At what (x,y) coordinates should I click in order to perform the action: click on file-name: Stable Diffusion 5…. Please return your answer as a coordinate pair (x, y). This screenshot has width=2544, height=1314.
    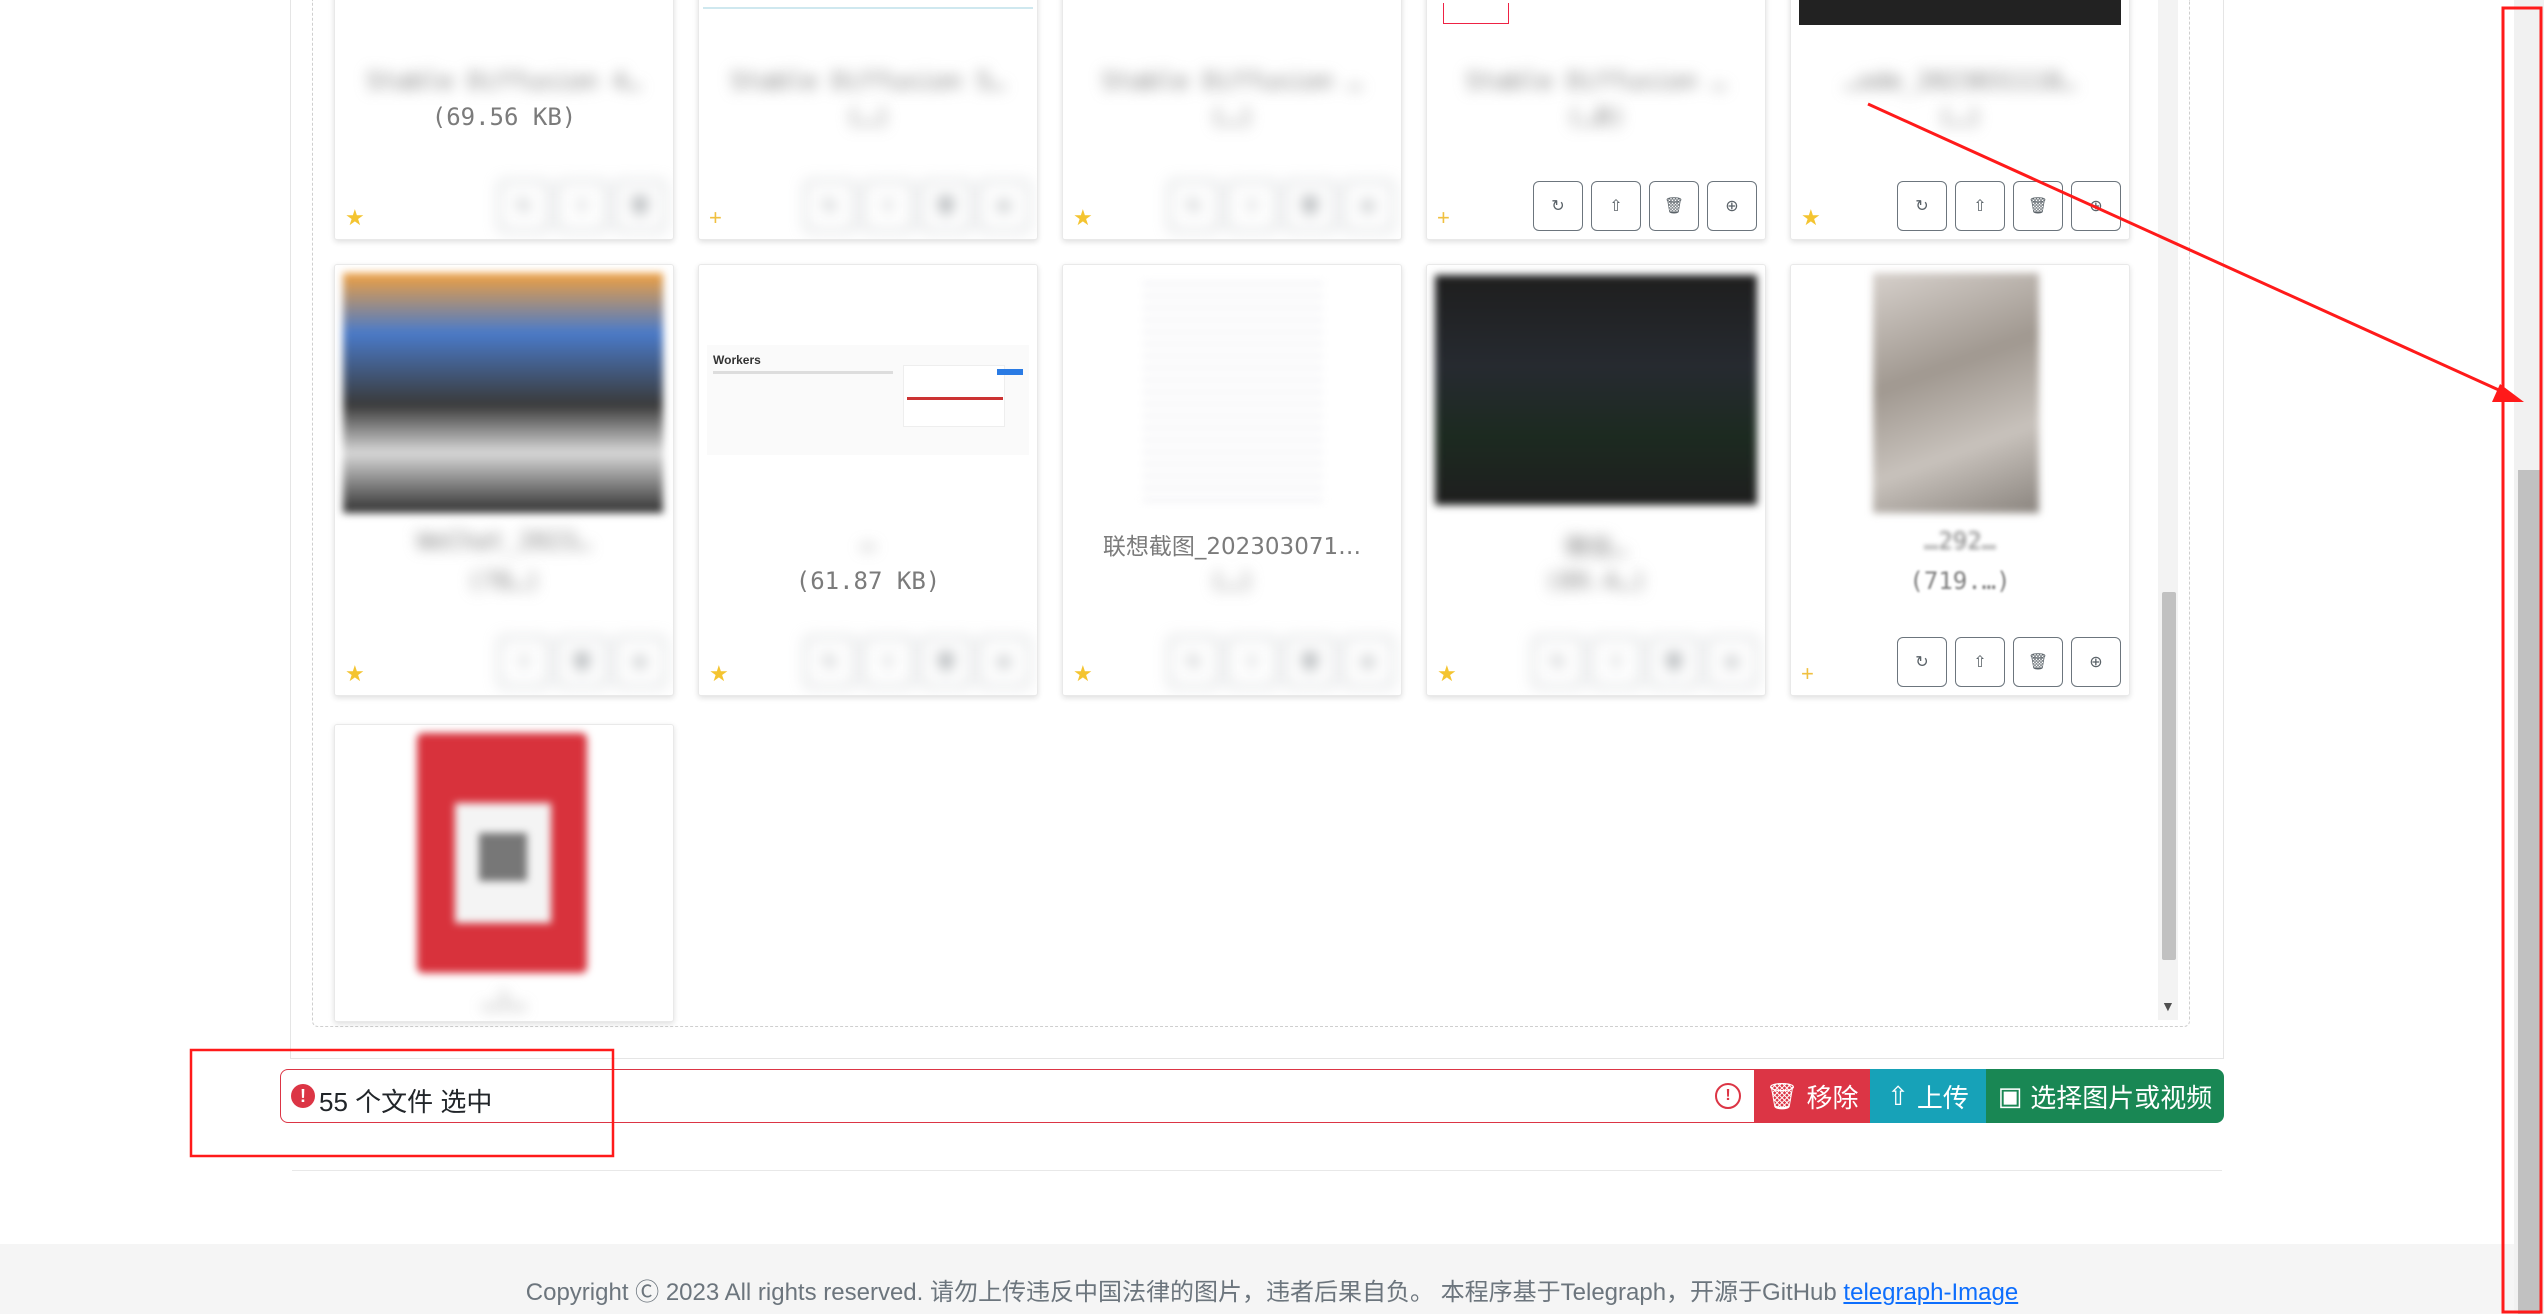
    Looking at the image, I should click on (868, 81).